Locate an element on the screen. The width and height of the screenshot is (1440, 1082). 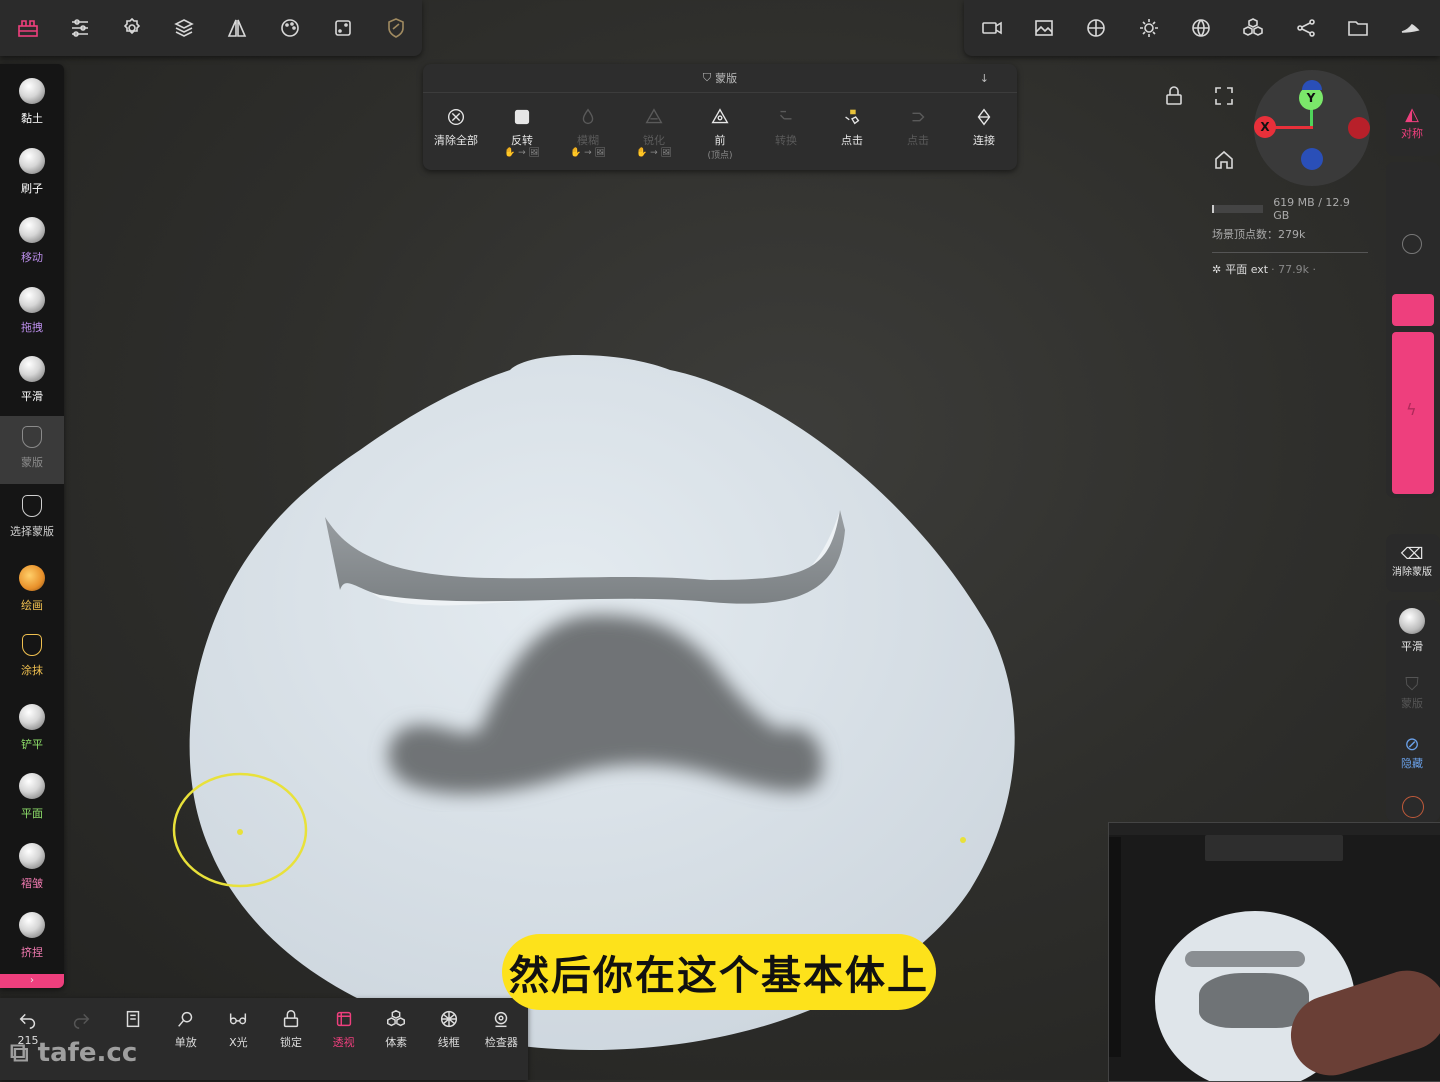
orientation-gizmo: Y X is located at coordinates (1312, 128).